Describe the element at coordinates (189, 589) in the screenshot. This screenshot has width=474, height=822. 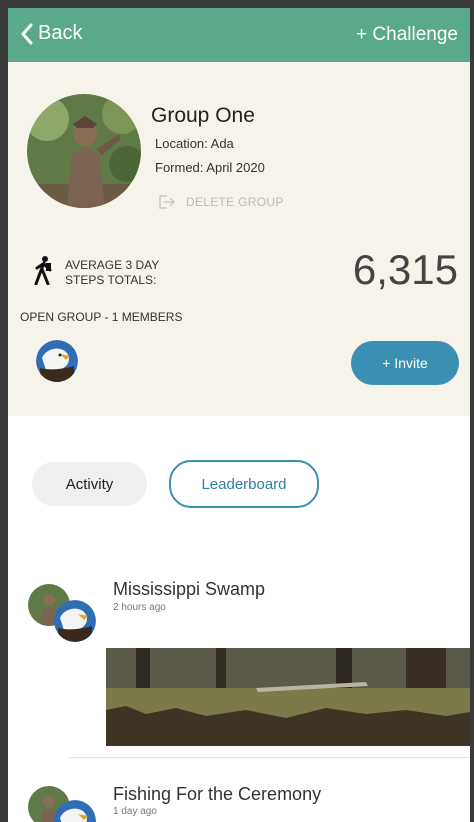
I see `post-title: Mississippi Swamp` at that location.